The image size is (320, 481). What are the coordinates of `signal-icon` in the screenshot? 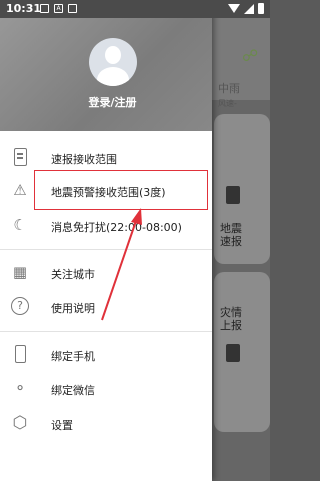 It's located at (249, 8).